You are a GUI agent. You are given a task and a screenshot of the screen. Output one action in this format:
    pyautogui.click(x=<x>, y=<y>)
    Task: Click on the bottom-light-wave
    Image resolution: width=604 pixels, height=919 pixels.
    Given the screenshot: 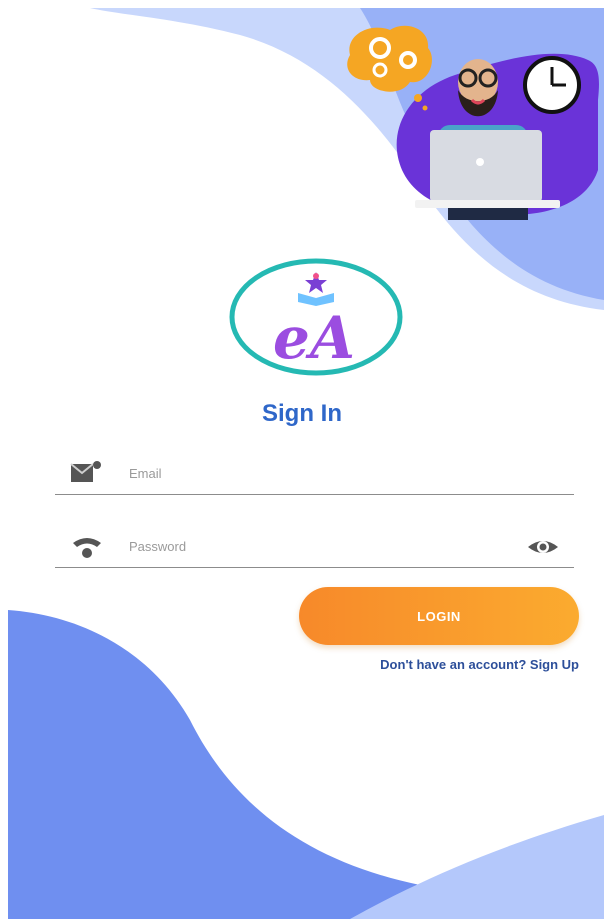 What is the action you would take?
    pyautogui.click(x=477, y=867)
    